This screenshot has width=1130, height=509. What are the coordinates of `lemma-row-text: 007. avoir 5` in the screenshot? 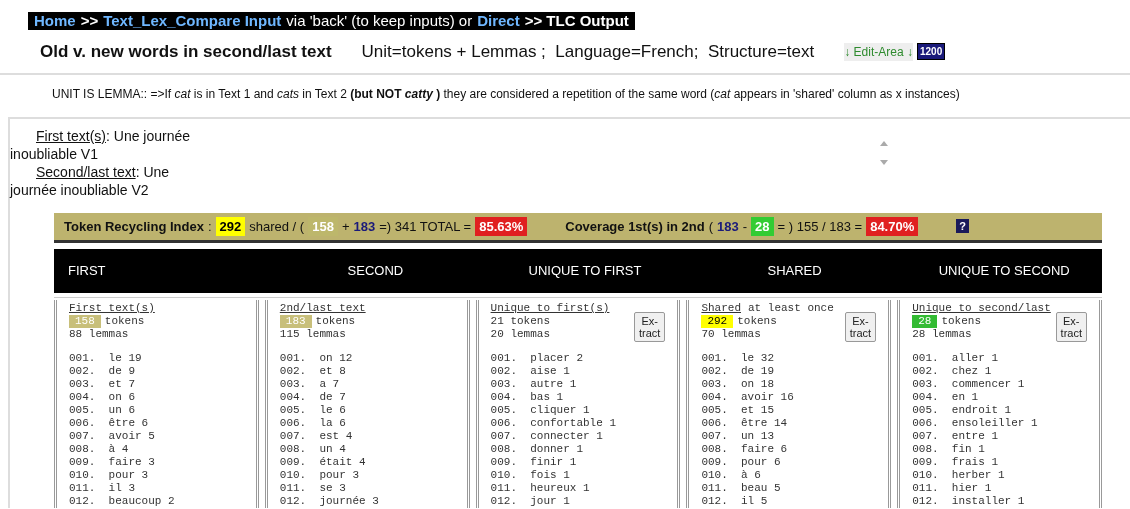 It's located at (112, 436).